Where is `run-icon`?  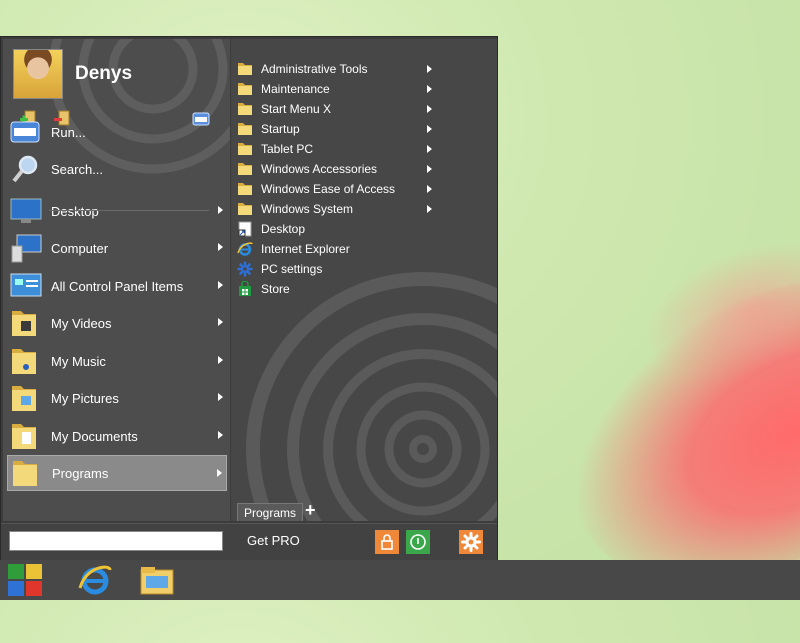 run-icon is located at coordinates (26, 132).